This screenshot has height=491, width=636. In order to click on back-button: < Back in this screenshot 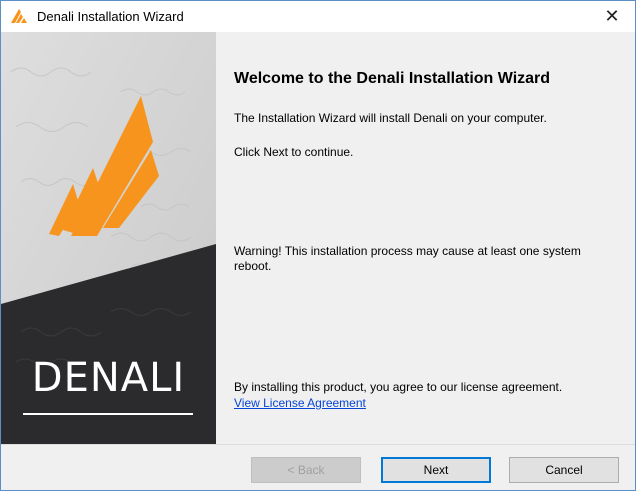, I will do `click(306, 470)`.